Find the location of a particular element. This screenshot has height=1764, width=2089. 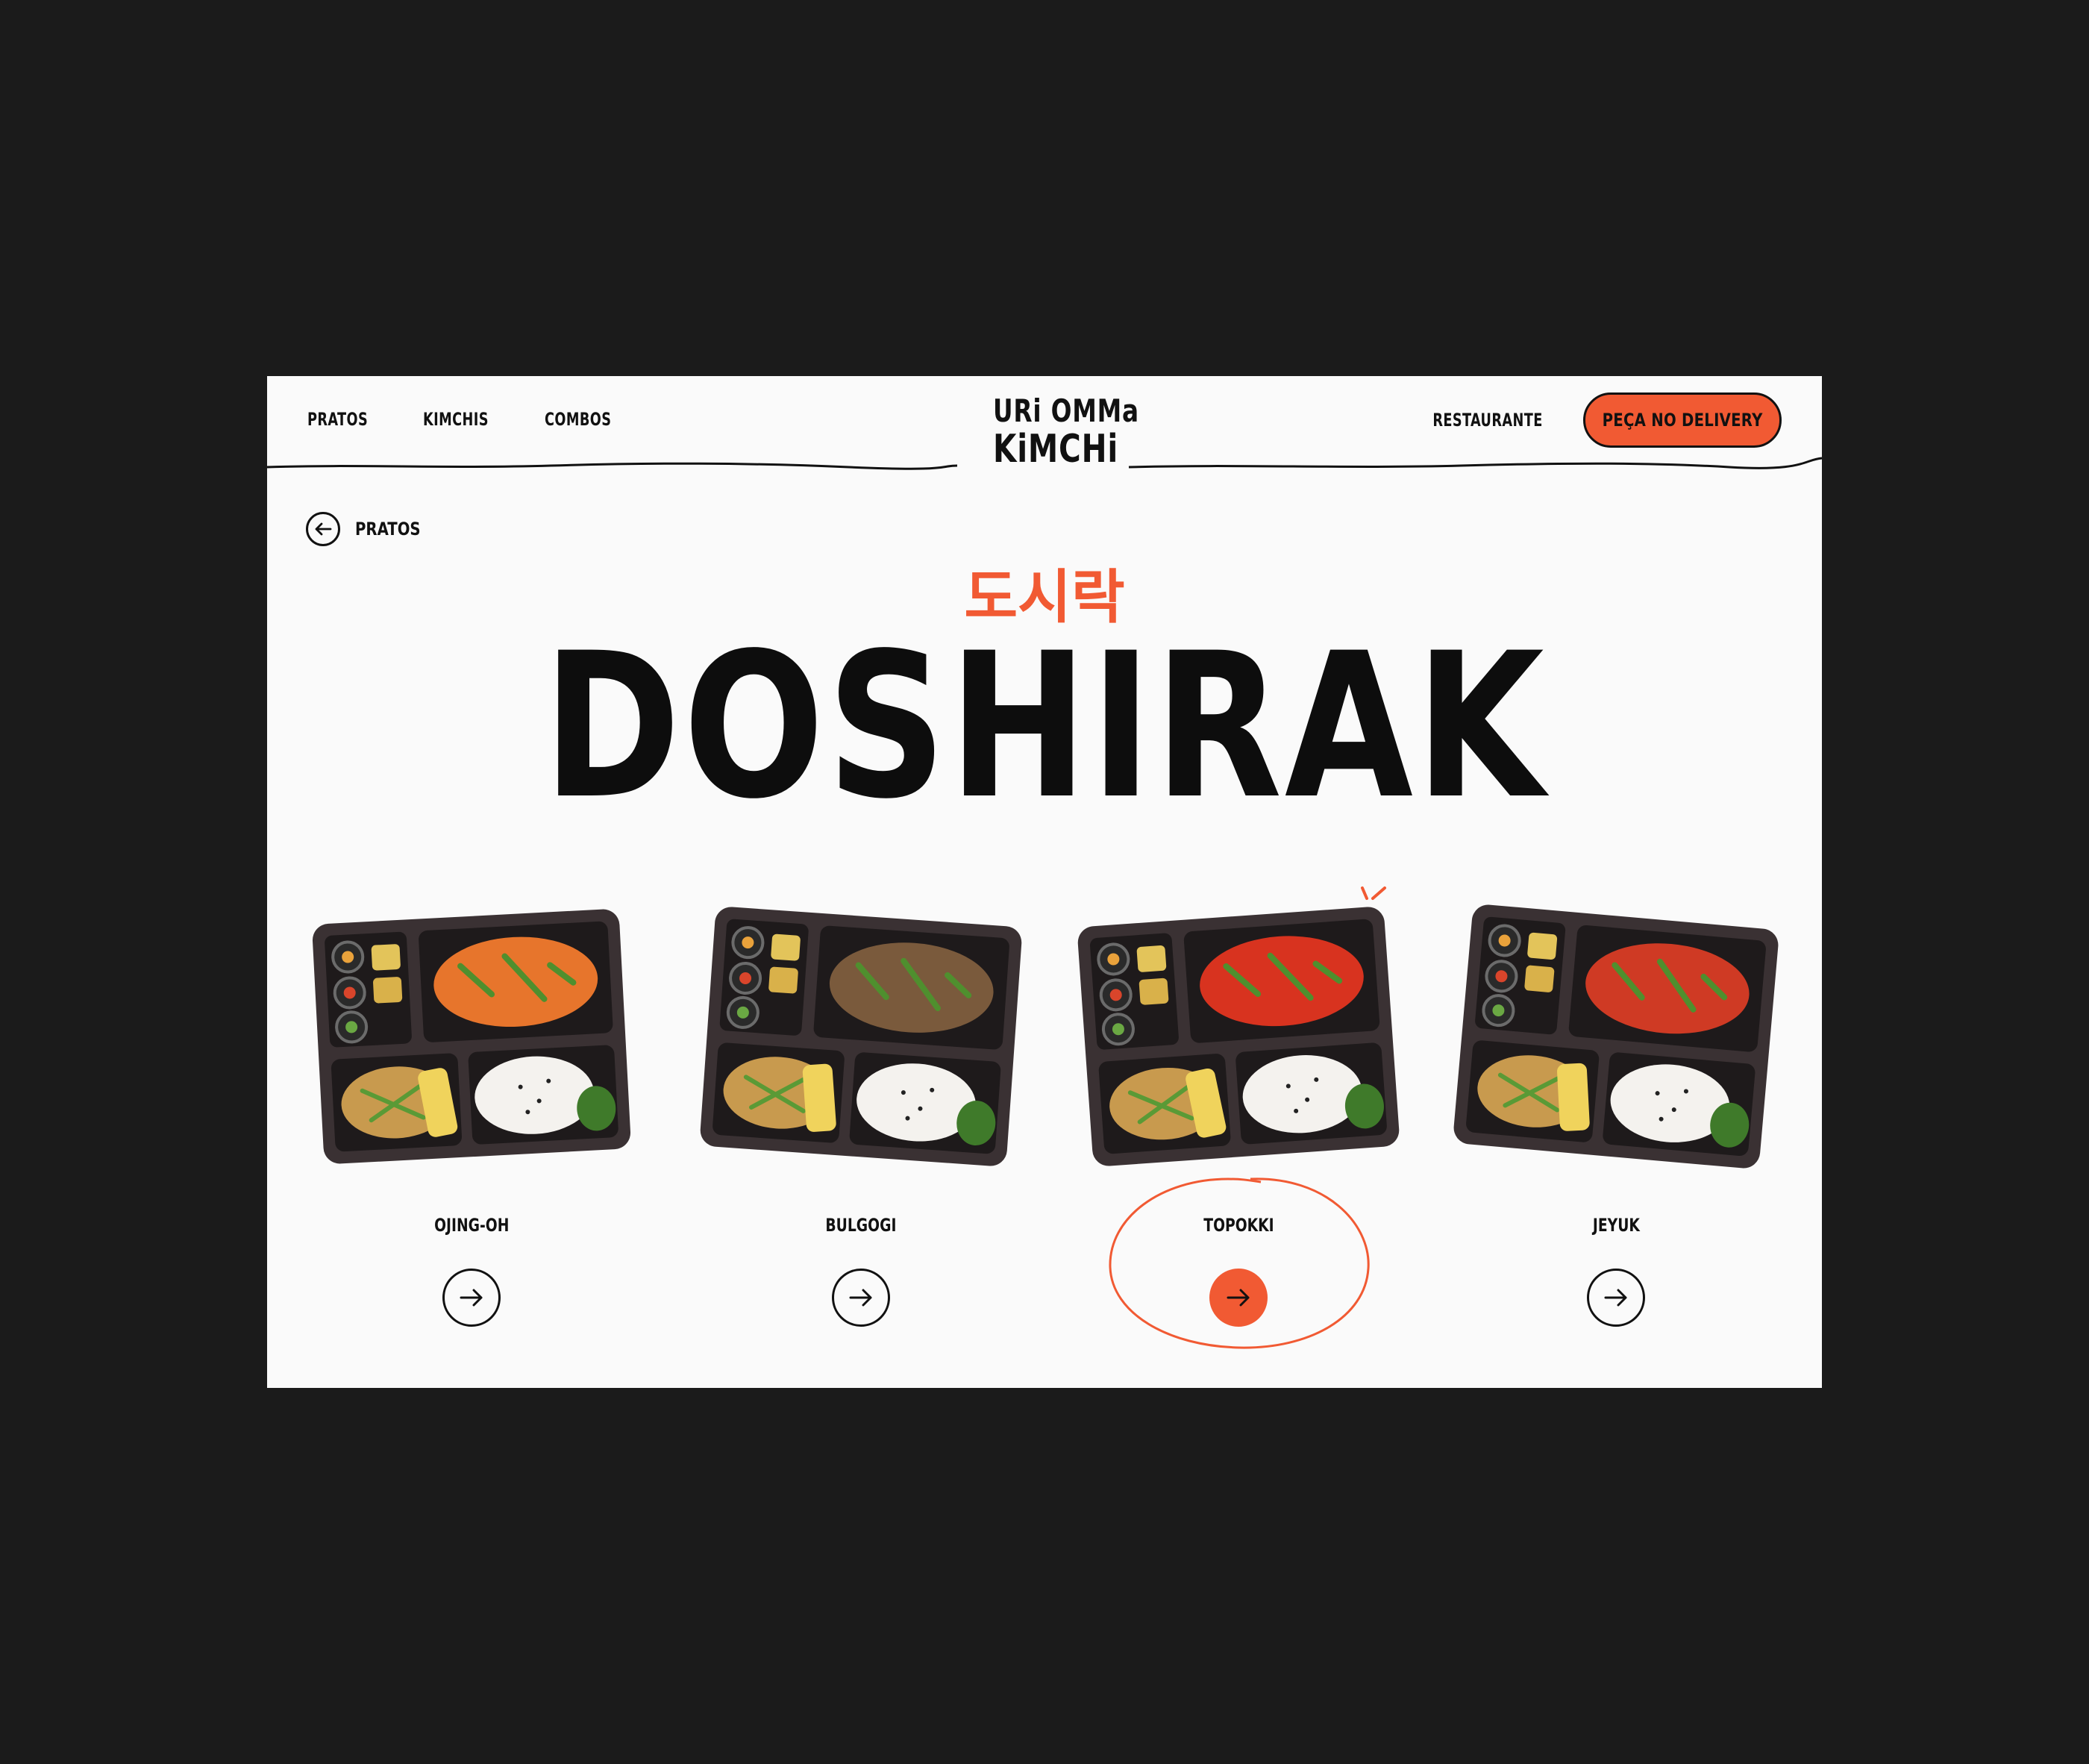

page-title-text: DOSHIRAK is located at coordinates (1044, 726).